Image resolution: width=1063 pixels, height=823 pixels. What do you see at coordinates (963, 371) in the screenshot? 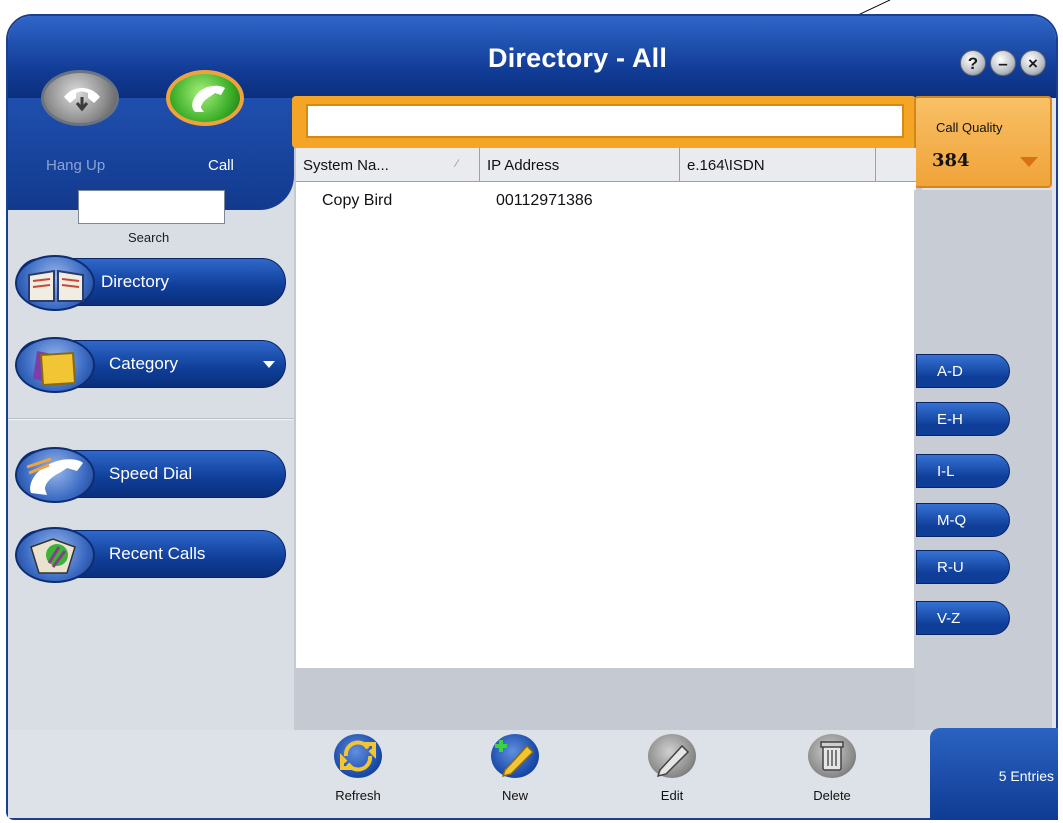
I see `filter-a-d-button: A-D` at bounding box center [963, 371].